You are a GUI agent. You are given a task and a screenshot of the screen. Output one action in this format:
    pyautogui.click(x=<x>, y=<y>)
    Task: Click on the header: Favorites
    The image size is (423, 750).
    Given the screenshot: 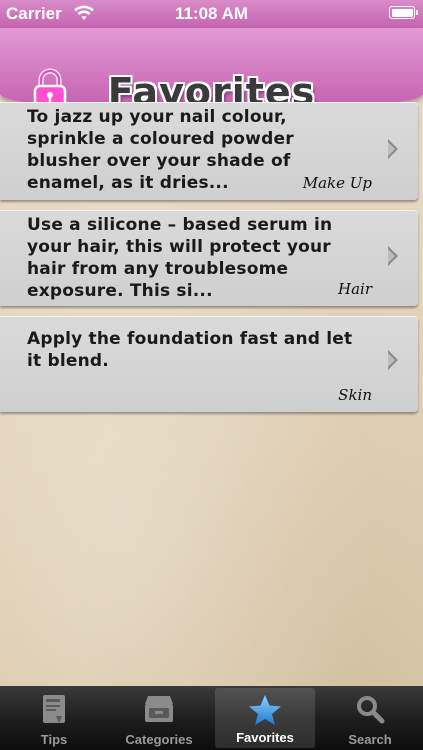 What is the action you would take?
    pyautogui.click(x=211, y=71)
    